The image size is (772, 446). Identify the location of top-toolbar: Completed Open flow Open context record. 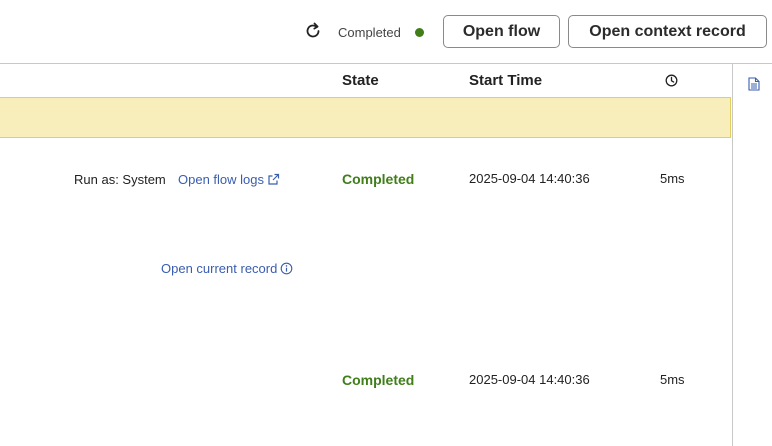
(386, 32).